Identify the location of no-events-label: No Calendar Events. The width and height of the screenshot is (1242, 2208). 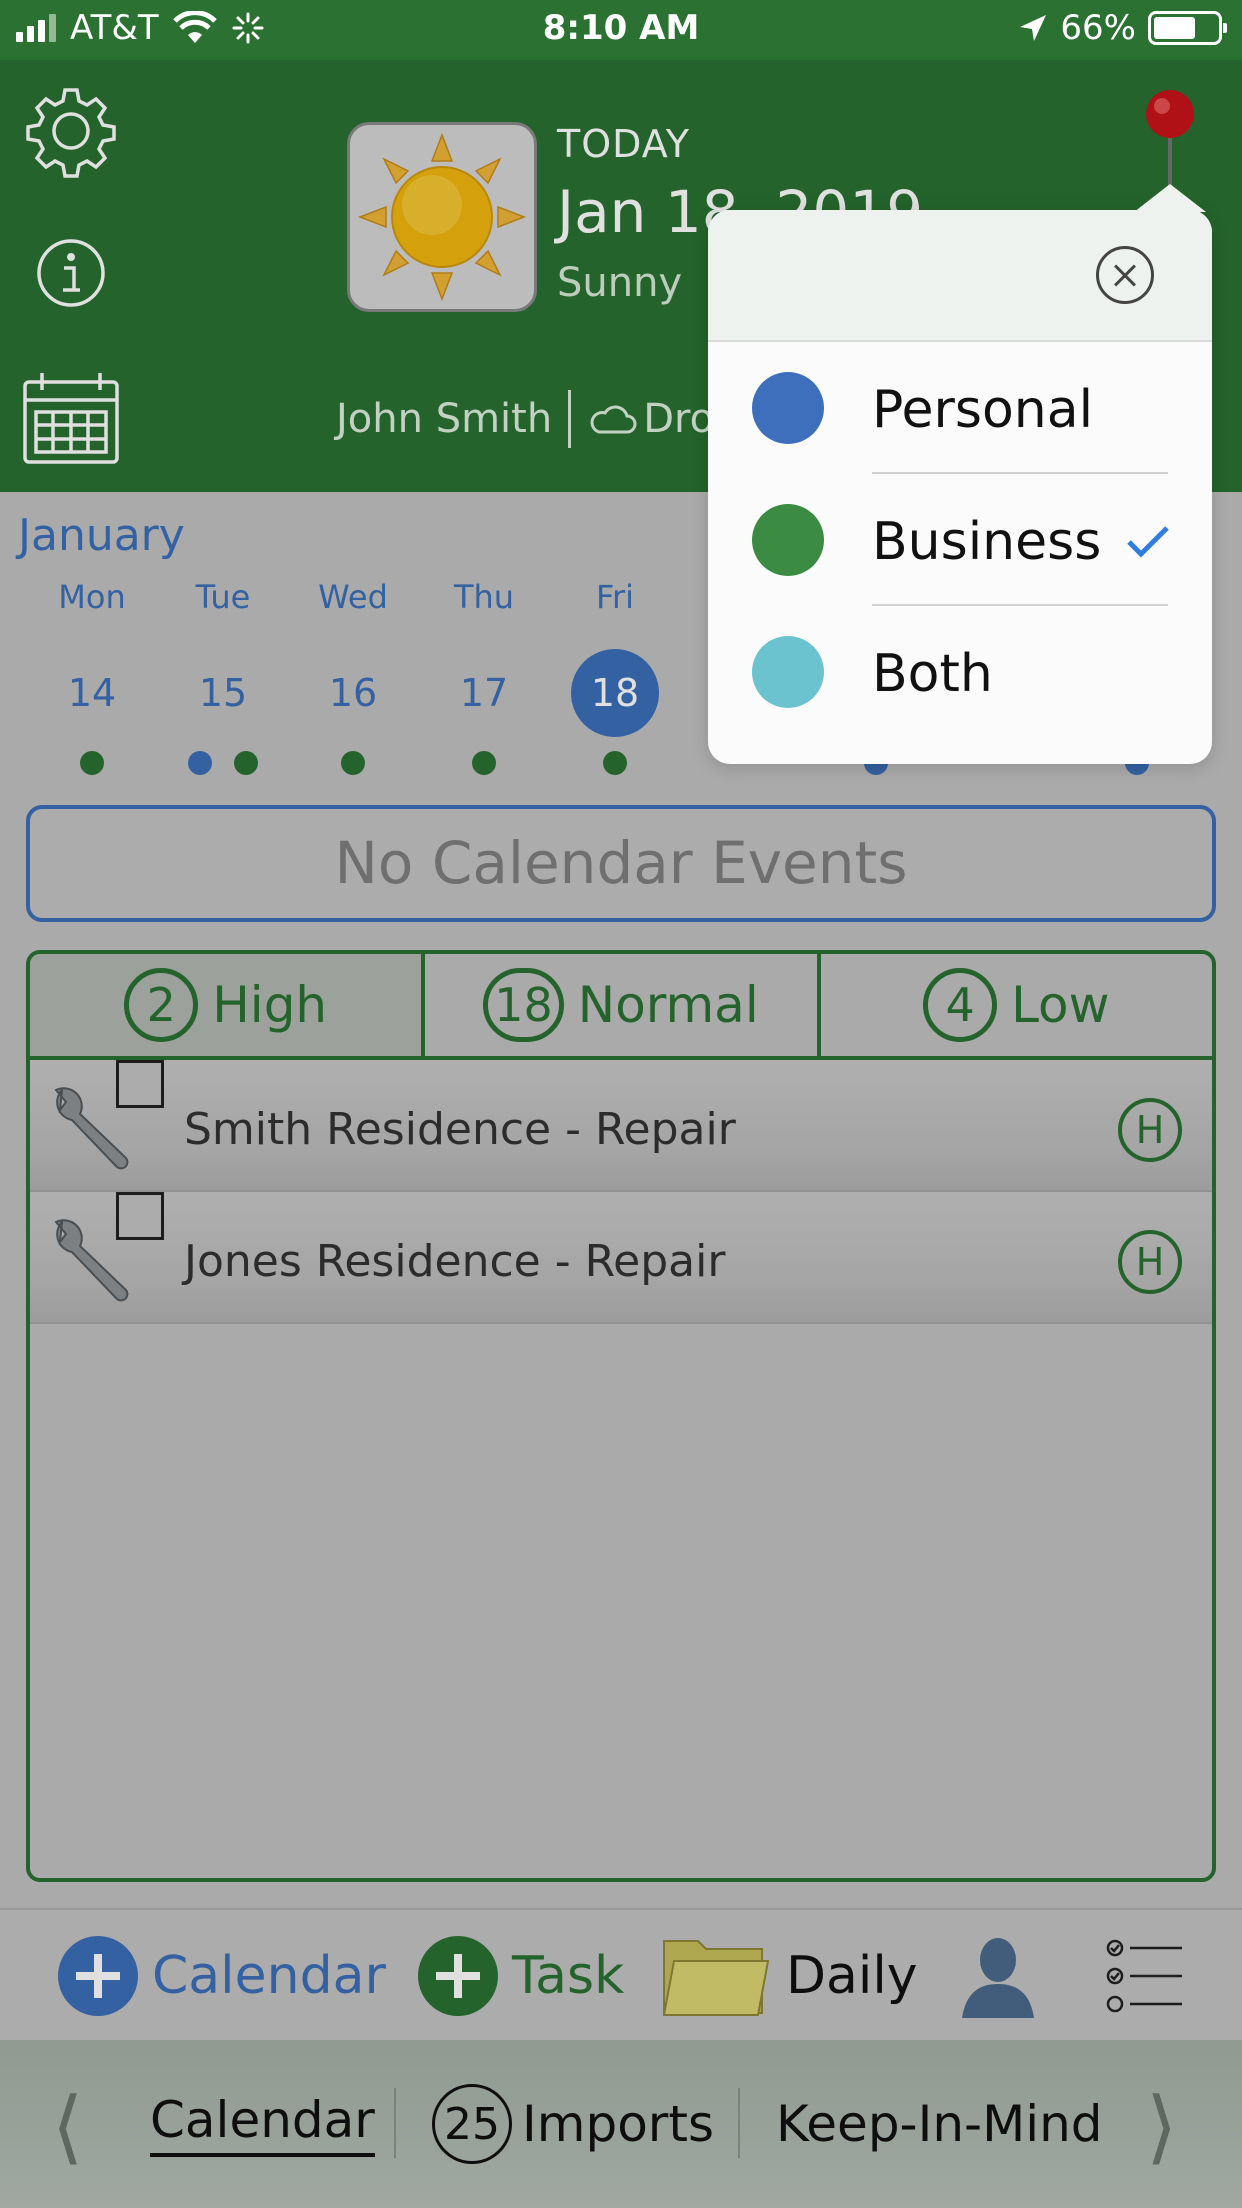
(621, 863).